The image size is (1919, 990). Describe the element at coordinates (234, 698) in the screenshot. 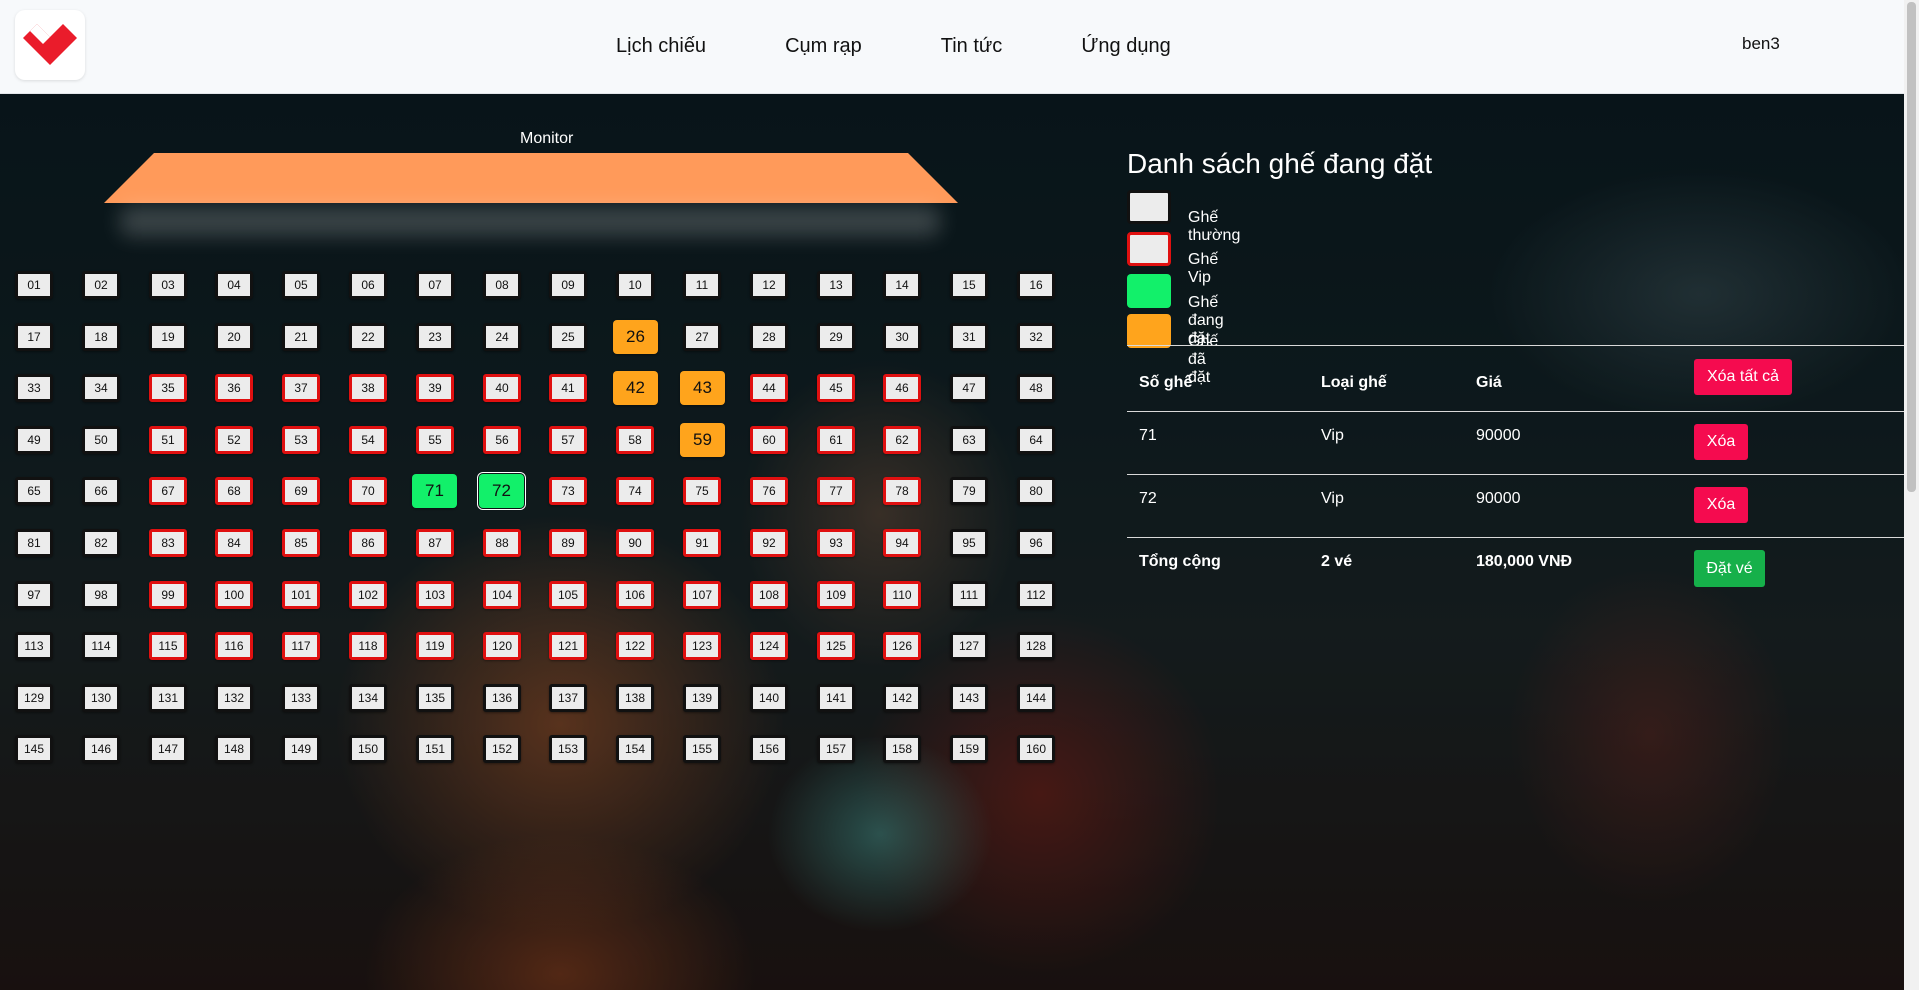

I see `seat-132: 132` at that location.